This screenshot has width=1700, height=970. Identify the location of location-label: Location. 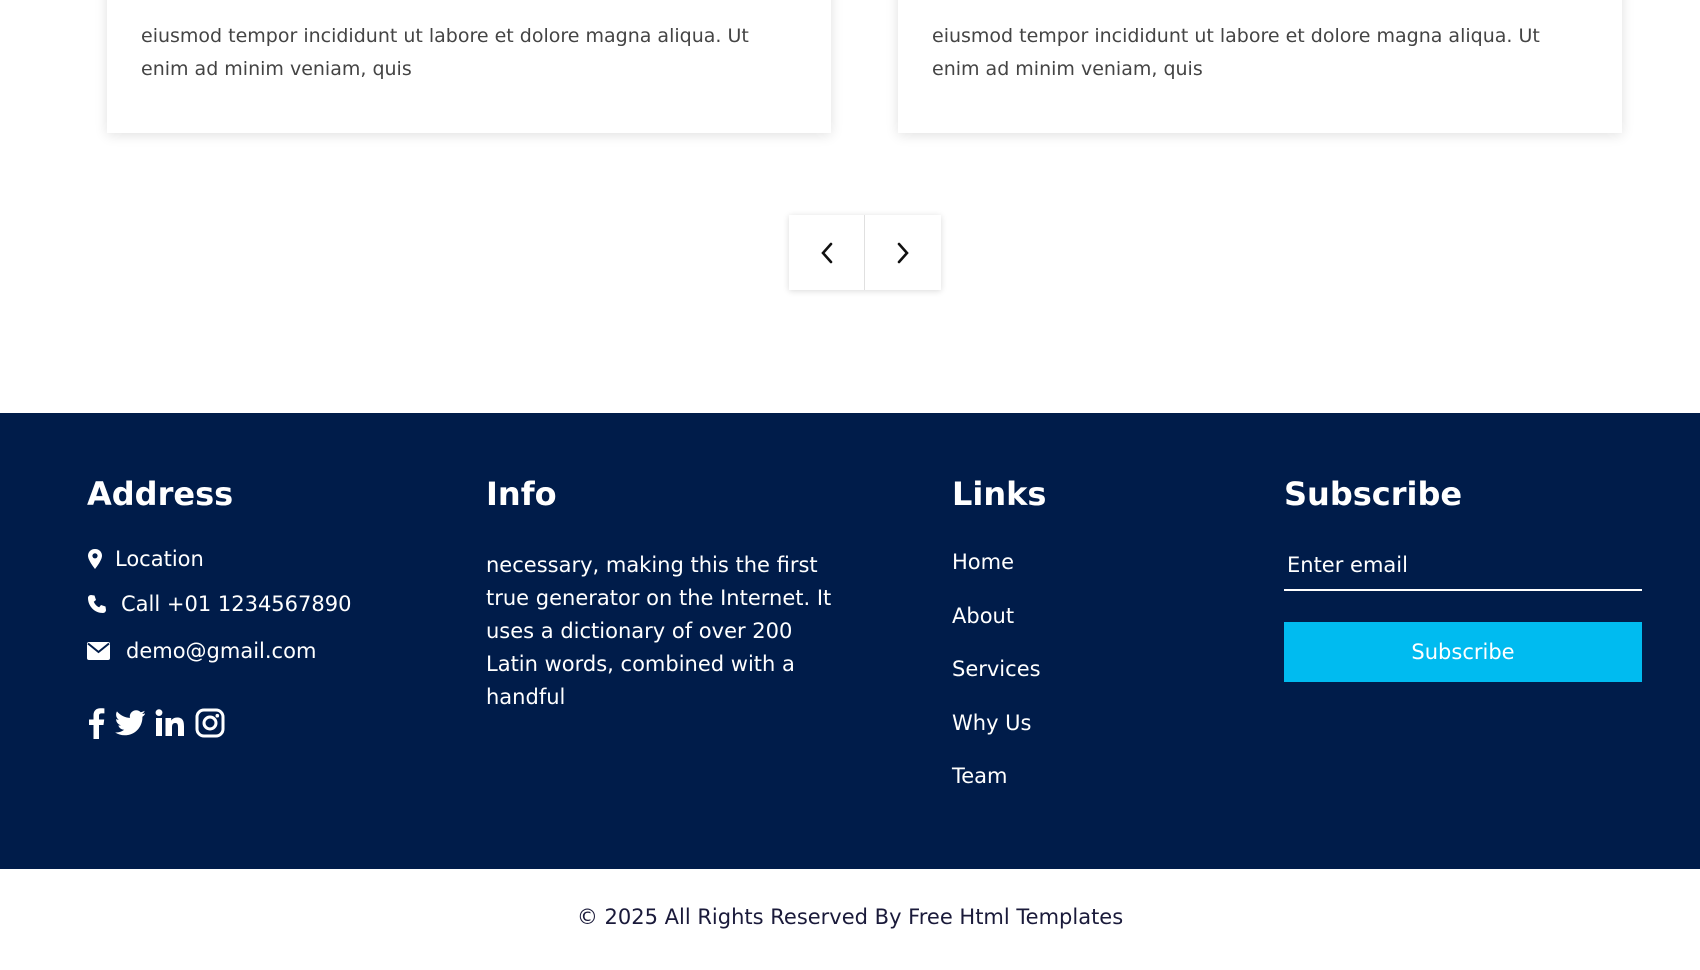
(159, 559).